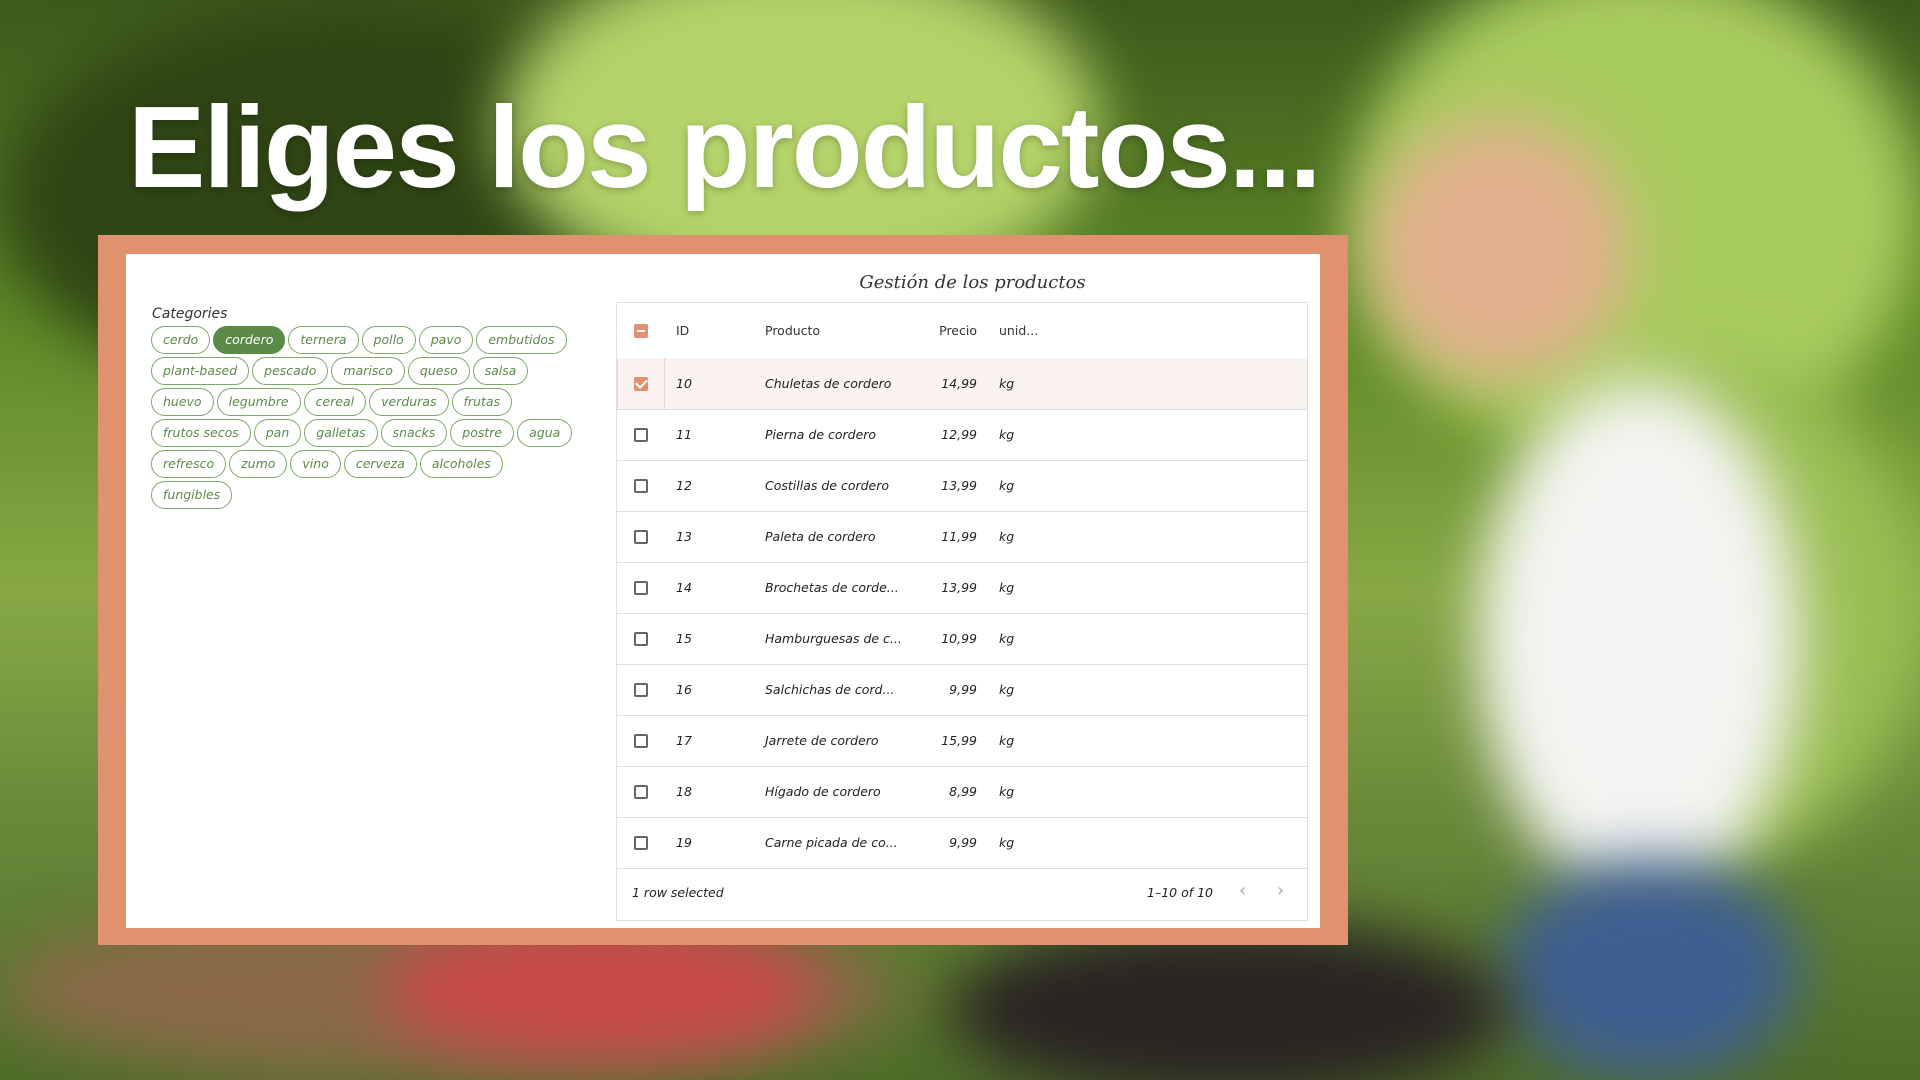 This screenshot has width=1920, height=1080. Describe the element at coordinates (684, 791) in the screenshot. I see `cell-id: 18` at that location.